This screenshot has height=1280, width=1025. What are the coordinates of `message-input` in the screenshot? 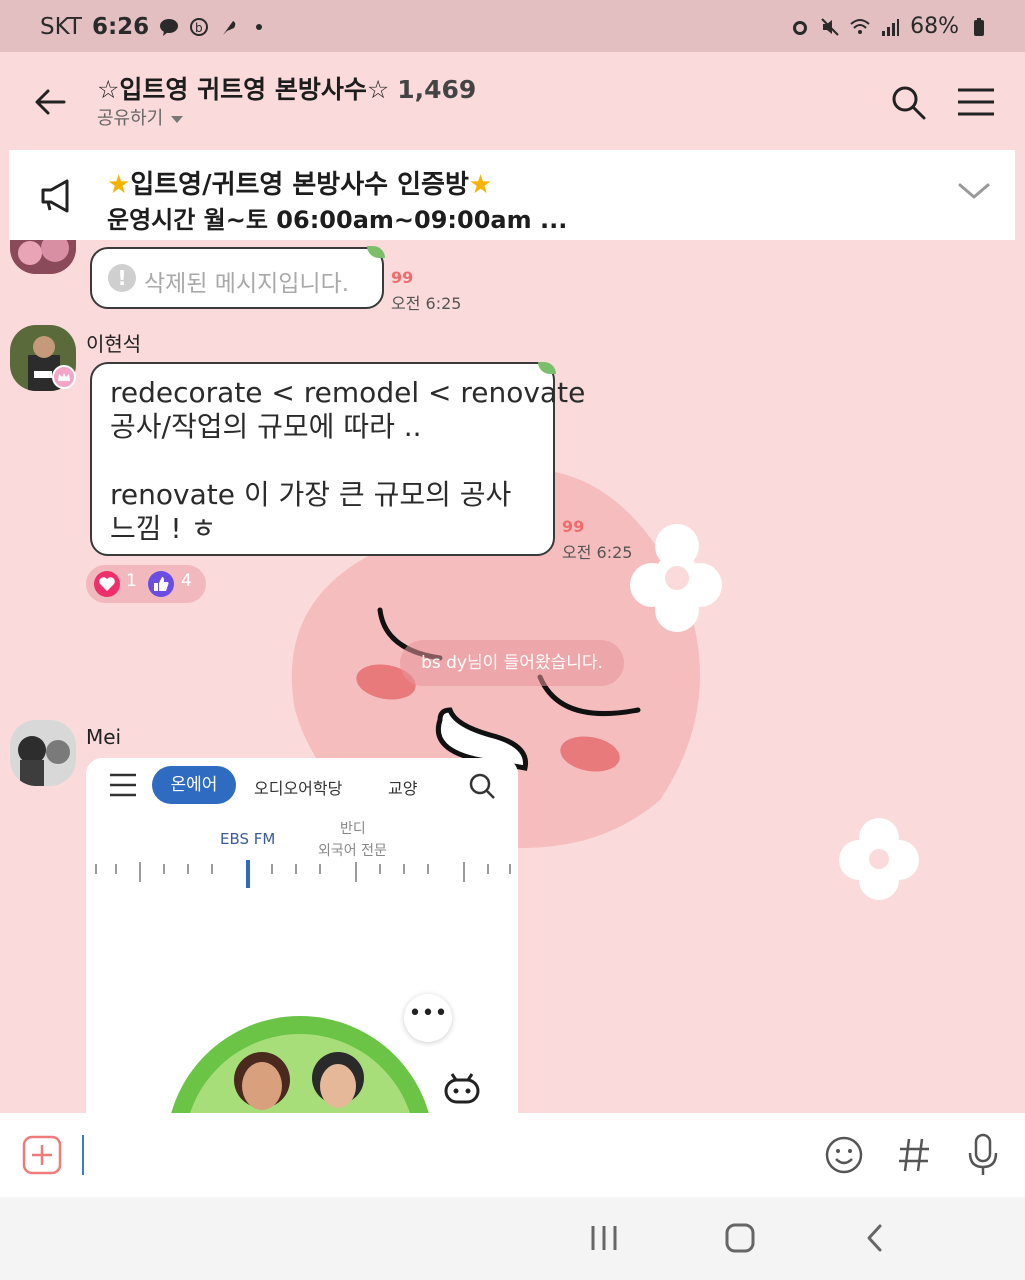 It's located at (433, 1155).